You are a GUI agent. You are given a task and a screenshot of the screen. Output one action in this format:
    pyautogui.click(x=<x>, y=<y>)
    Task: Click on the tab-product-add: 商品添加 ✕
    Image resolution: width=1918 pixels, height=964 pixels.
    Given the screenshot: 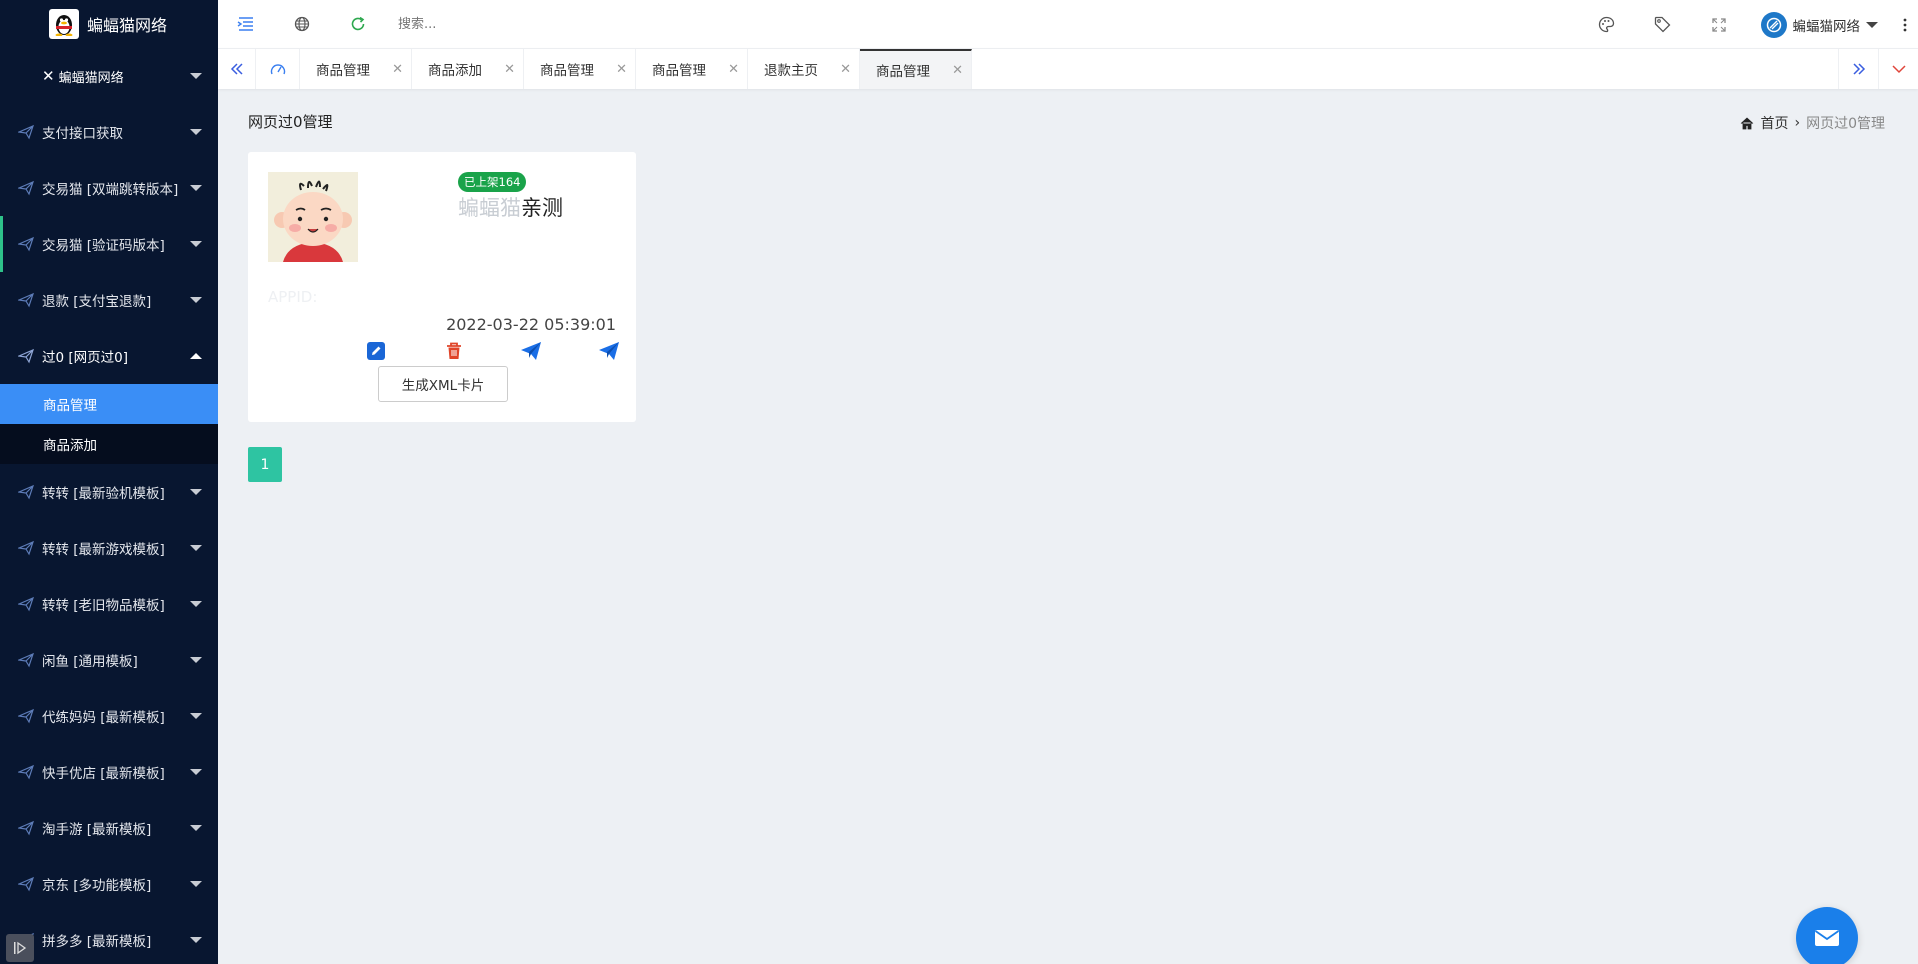 What is the action you would take?
    pyautogui.click(x=468, y=69)
    